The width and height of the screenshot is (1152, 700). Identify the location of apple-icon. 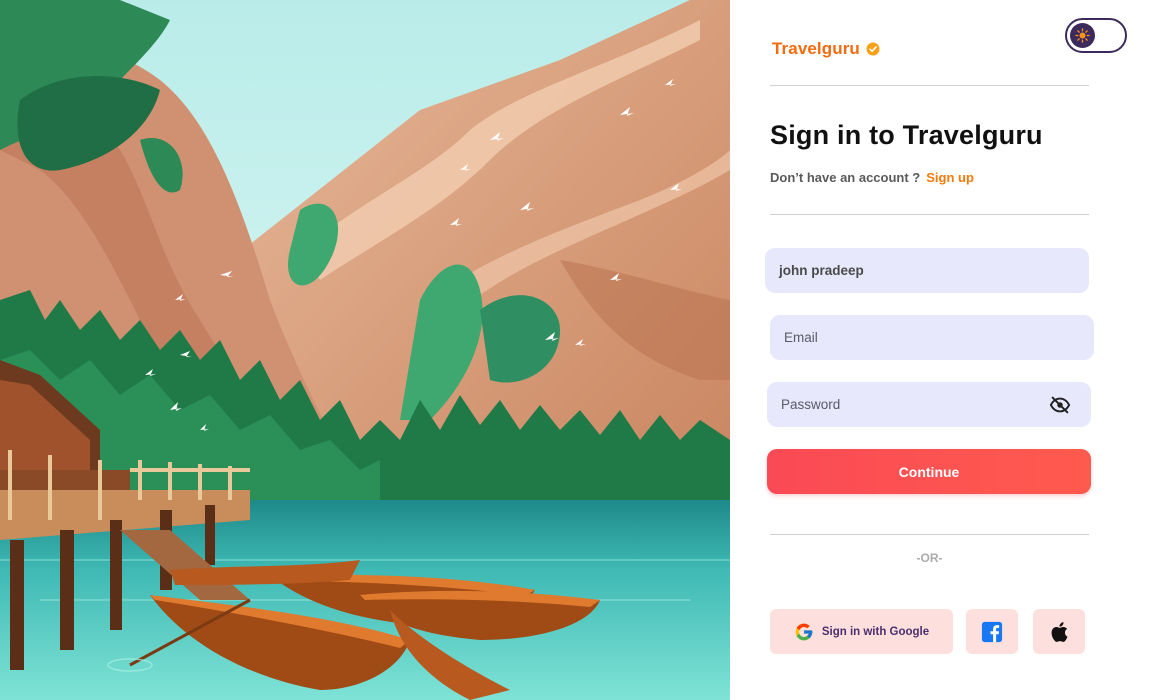
(1059, 631).